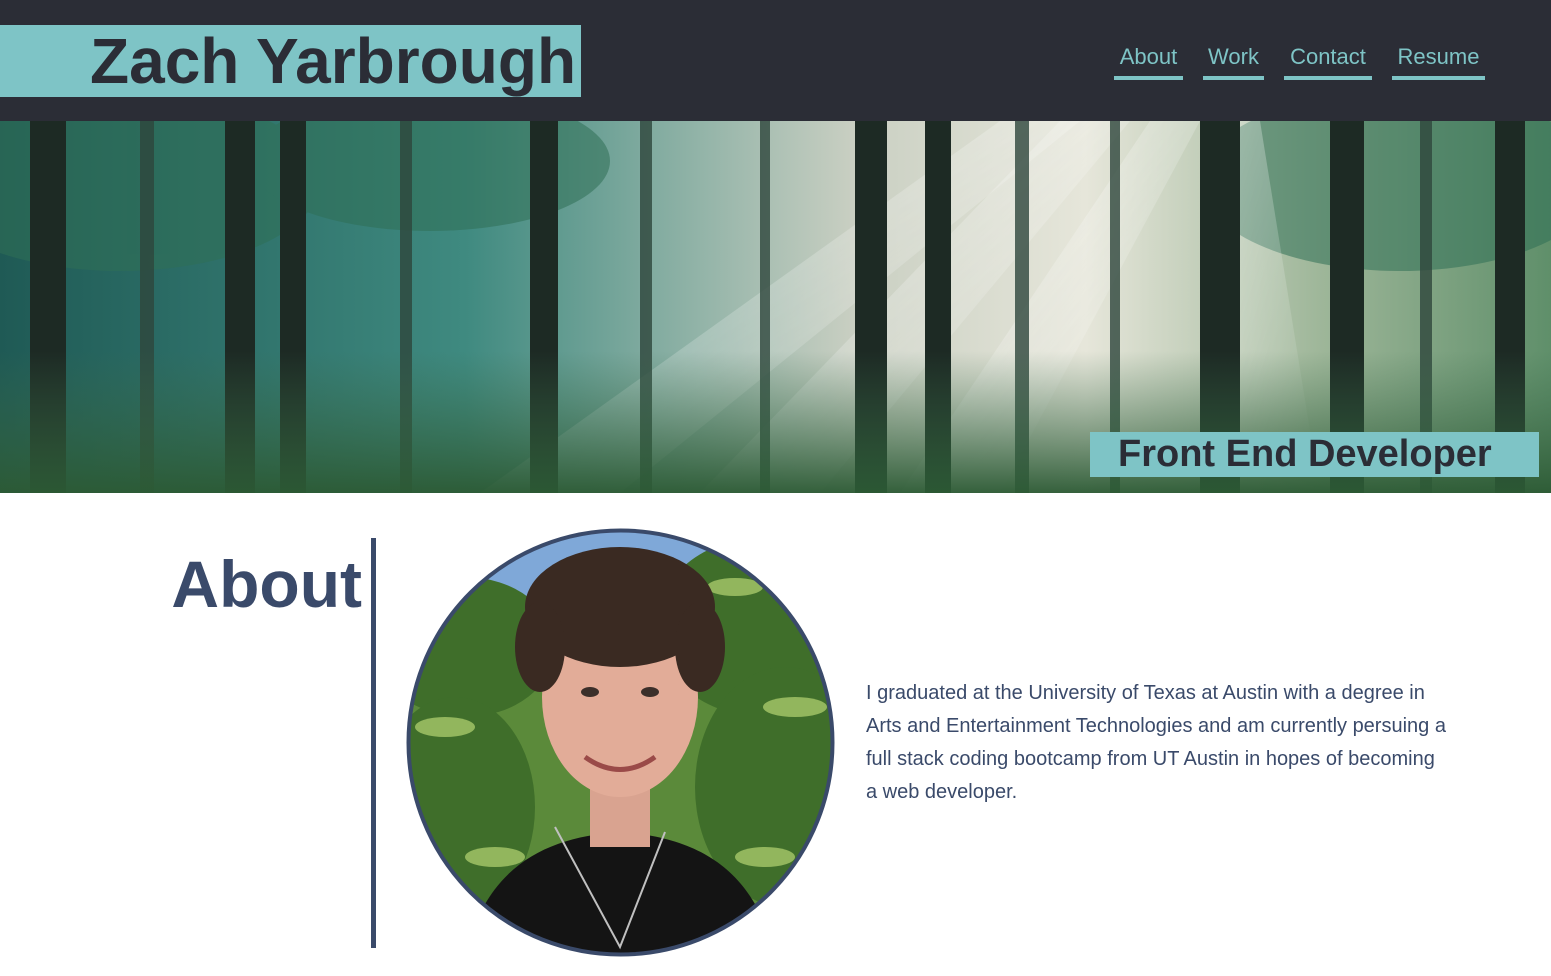 This screenshot has width=1551, height=976. What do you see at coordinates (1233, 61) in the screenshot?
I see `nav-link-work: Work` at bounding box center [1233, 61].